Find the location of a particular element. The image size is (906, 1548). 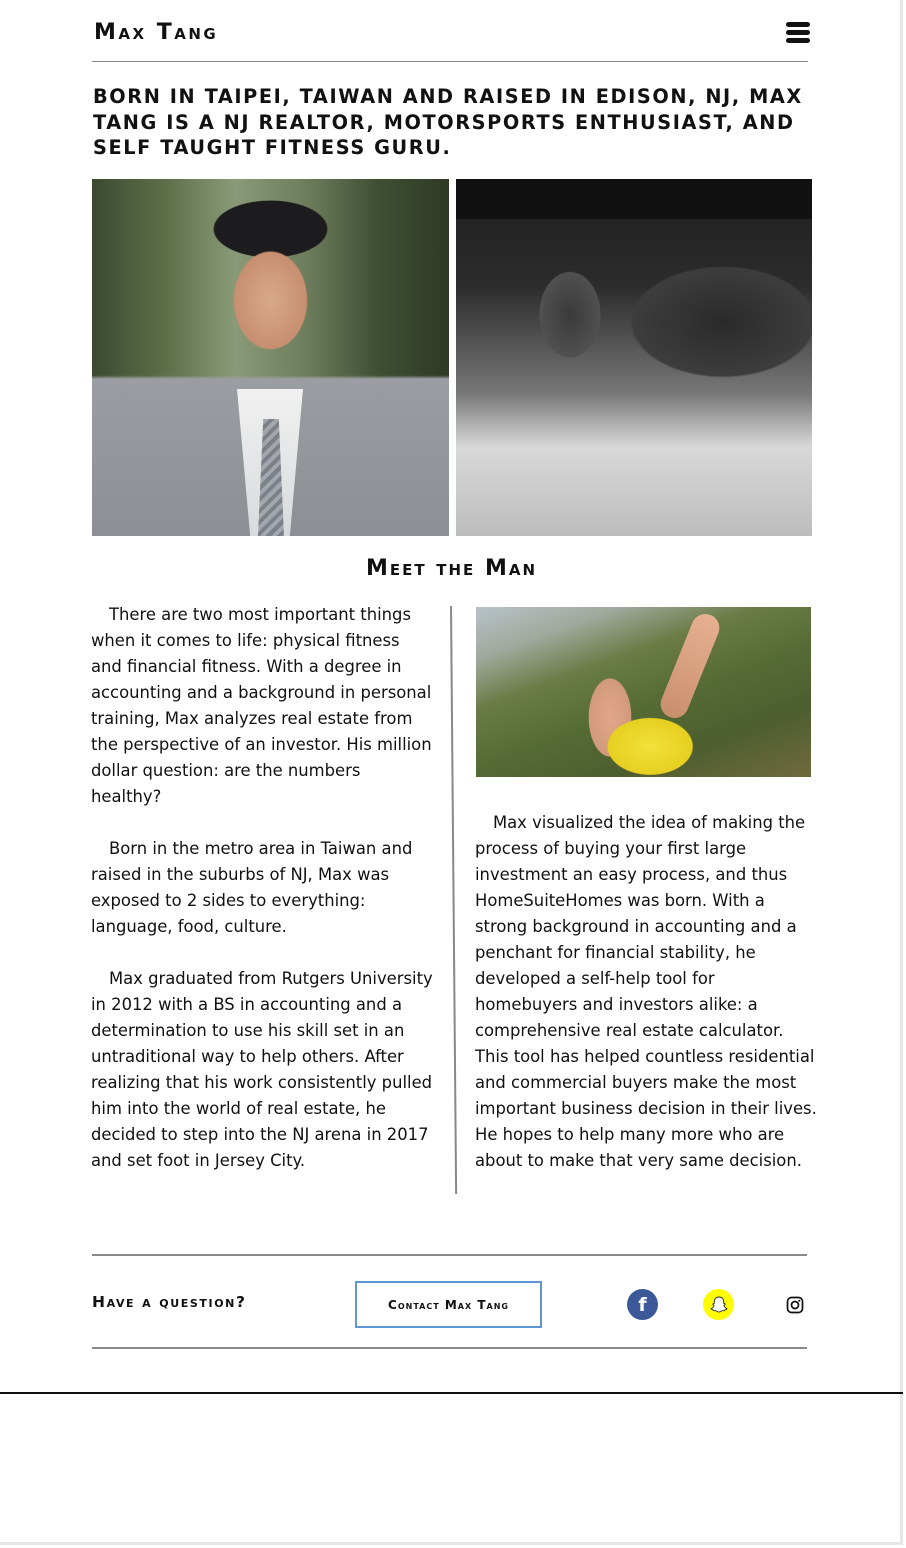

contact-button: Contact Max Tang is located at coordinates (448, 1304).